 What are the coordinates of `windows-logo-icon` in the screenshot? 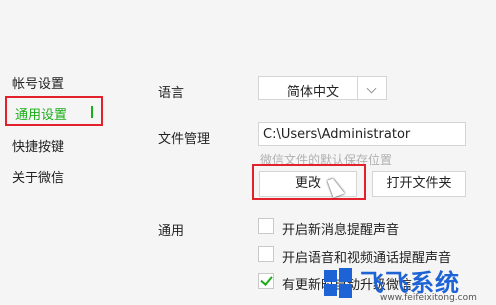 It's located at (338, 283).